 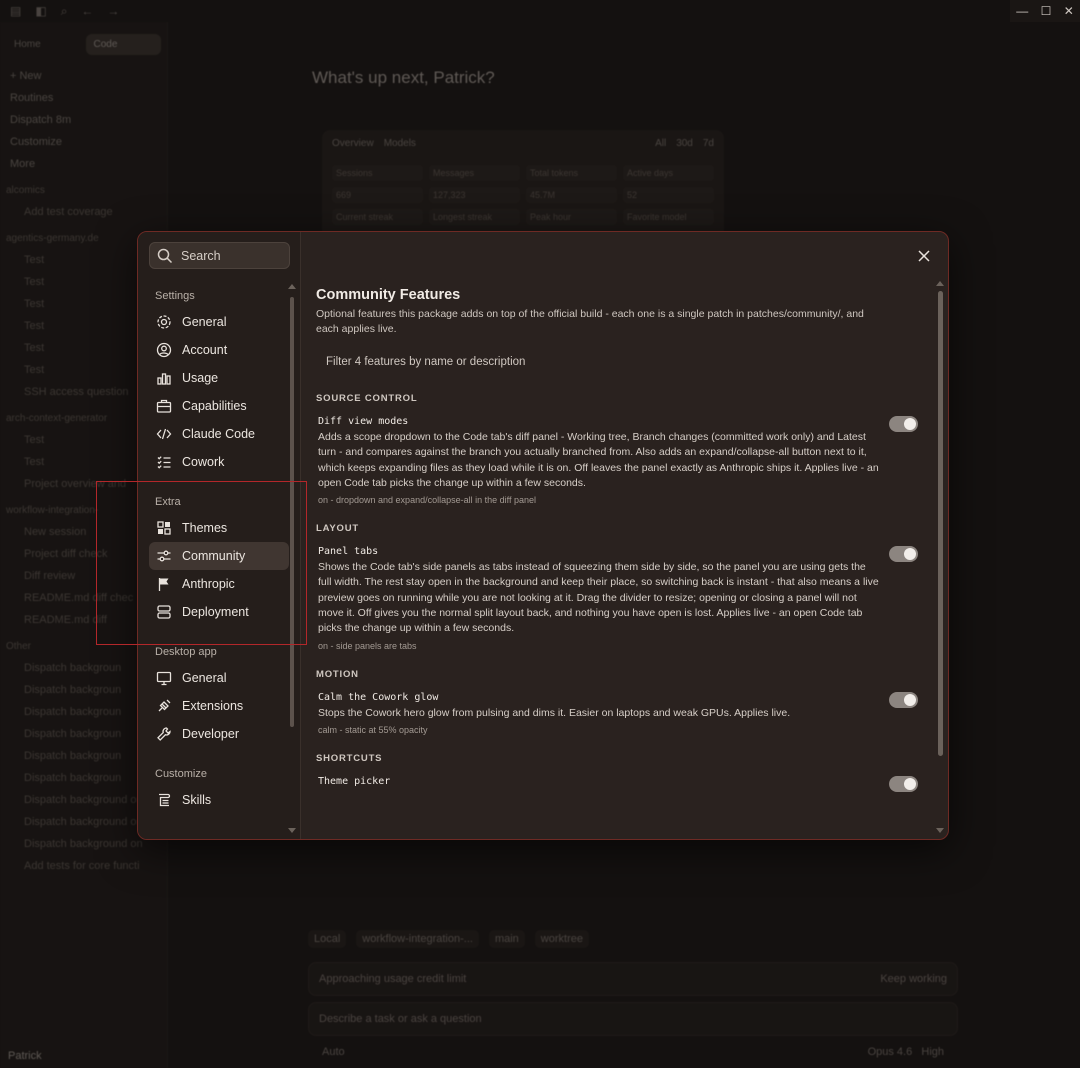 What do you see at coordinates (219, 800) in the screenshot?
I see `nav-item-customize-skills: Skills` at bounding box center [219, 800].